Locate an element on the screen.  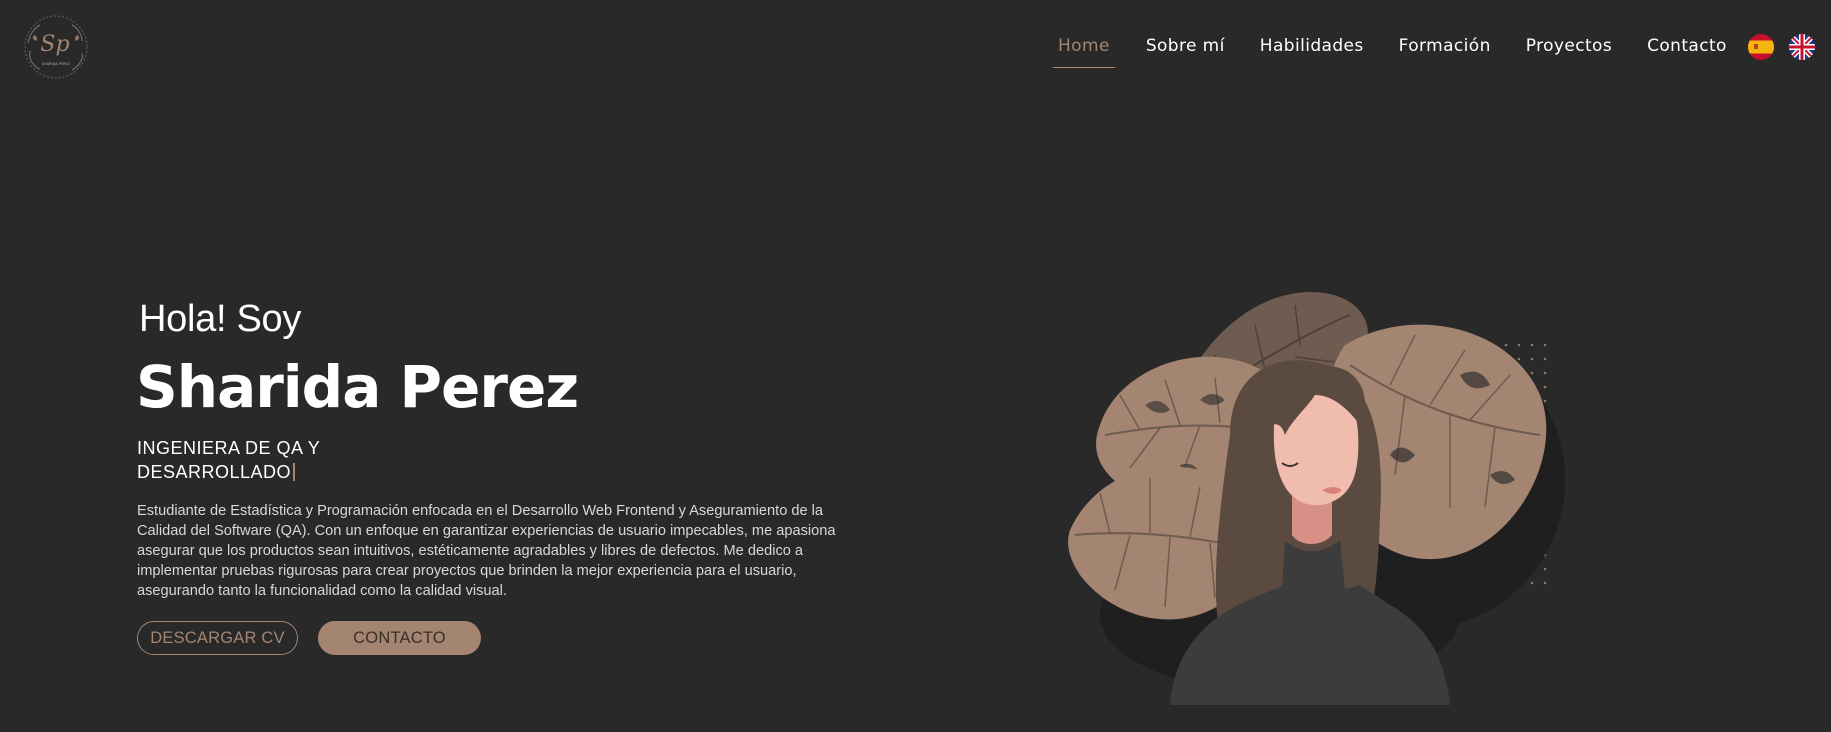
hero-greeting: Hola! Soy is located at coordinates (220, 319).